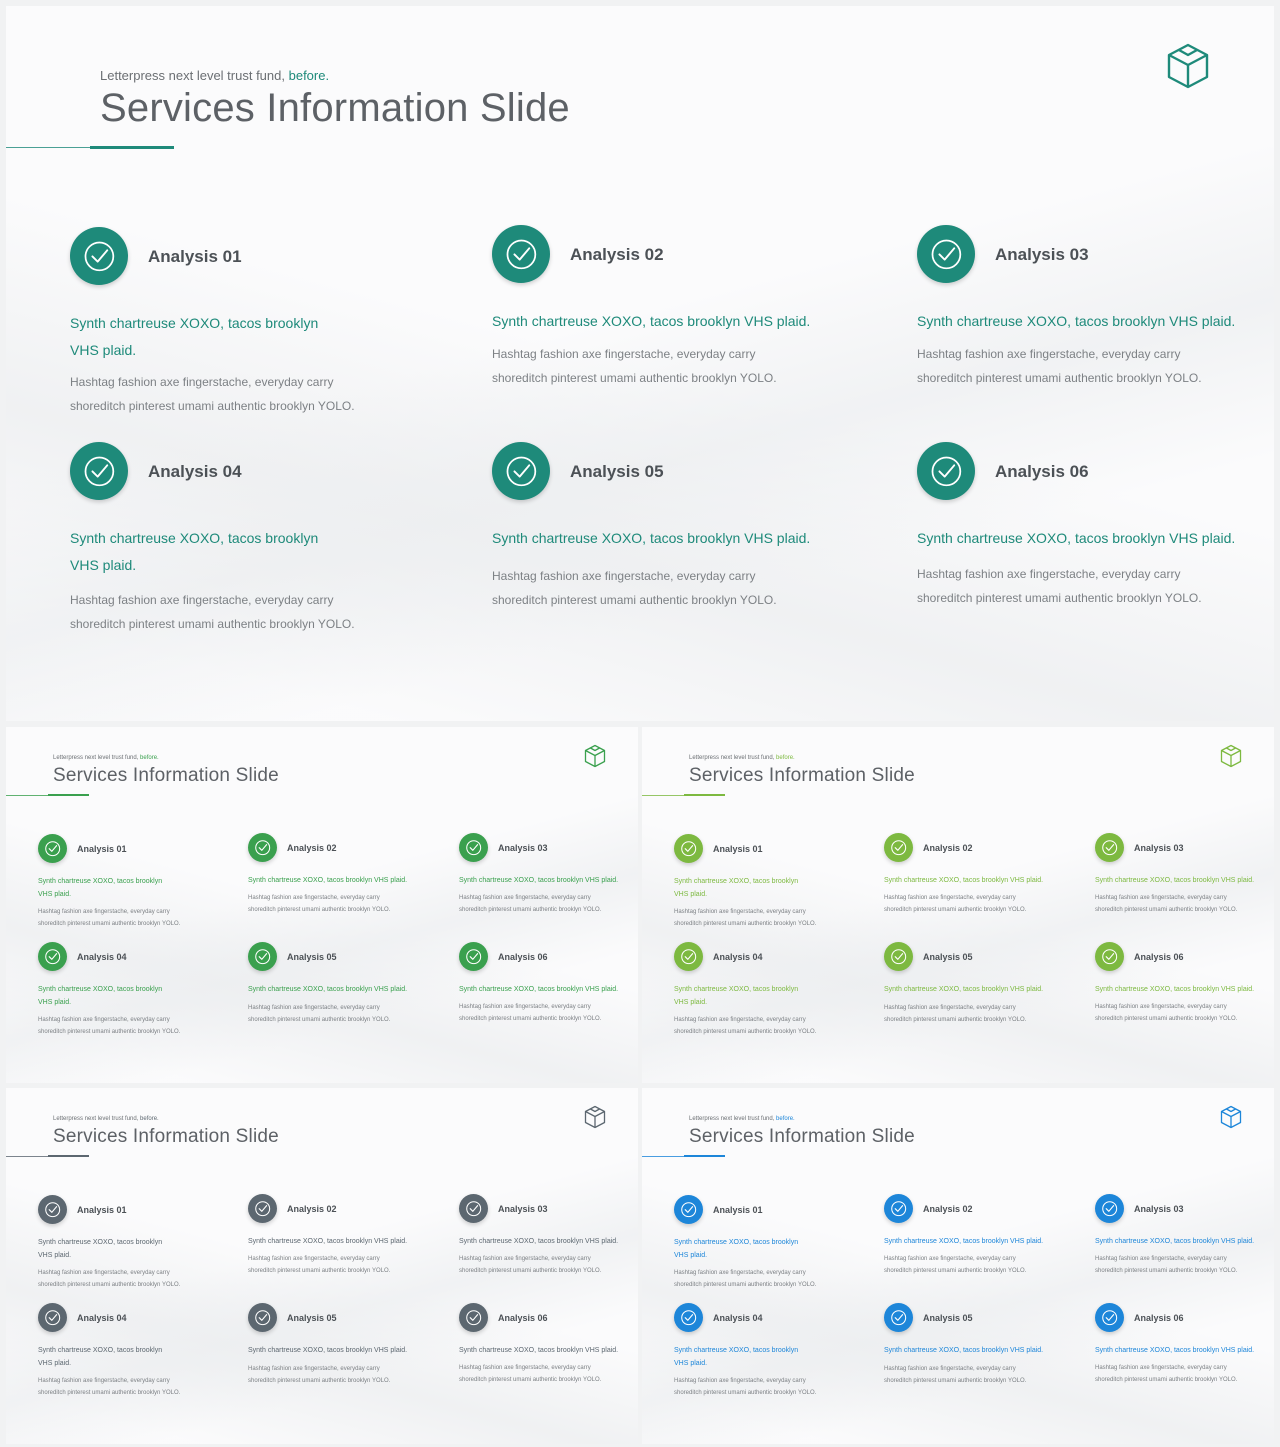 The height and width of the screenshot is (1447, 1280). I want to click on card-title: Analysis 06, so click(523, 957).